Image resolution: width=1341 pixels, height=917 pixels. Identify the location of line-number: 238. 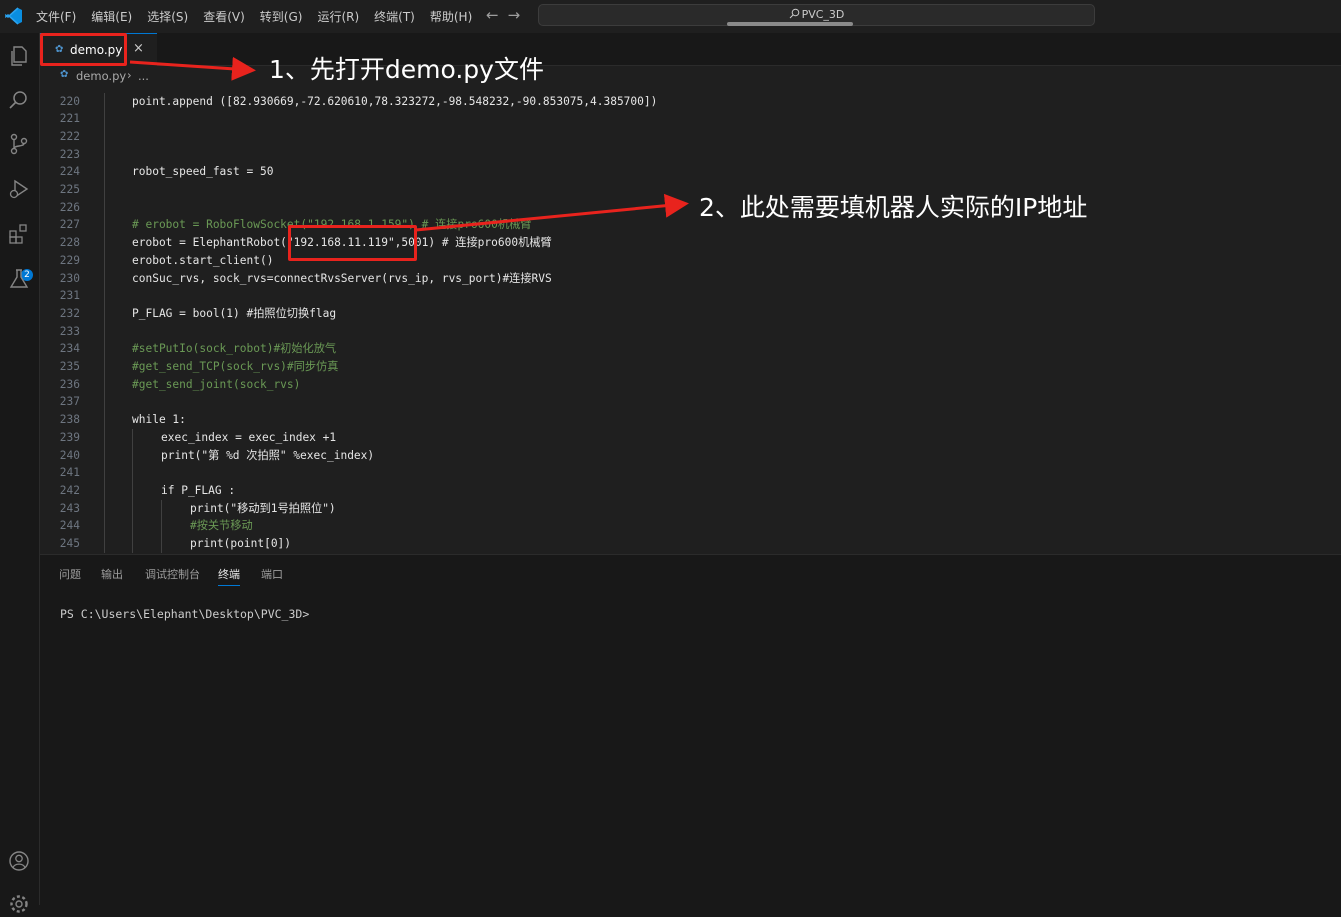
(69, 420).